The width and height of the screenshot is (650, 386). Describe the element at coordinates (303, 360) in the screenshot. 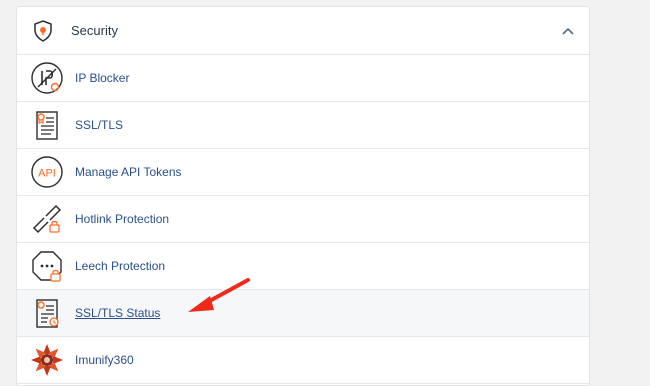

I see `item-imunify360: Imunify360` at that location.